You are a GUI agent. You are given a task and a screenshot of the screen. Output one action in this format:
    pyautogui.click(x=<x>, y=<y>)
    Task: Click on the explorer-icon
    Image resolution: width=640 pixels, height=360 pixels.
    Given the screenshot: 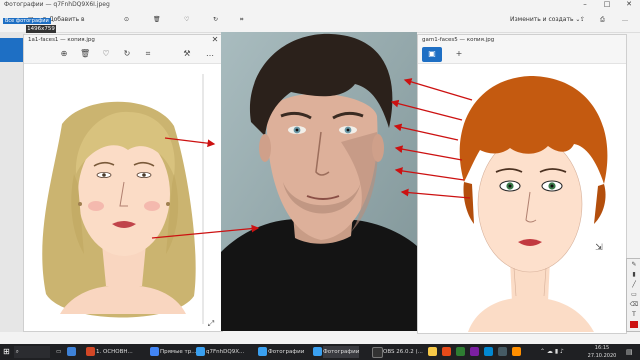 What is the action you would take?
    pyautogui.click(x=432, y=351)
    